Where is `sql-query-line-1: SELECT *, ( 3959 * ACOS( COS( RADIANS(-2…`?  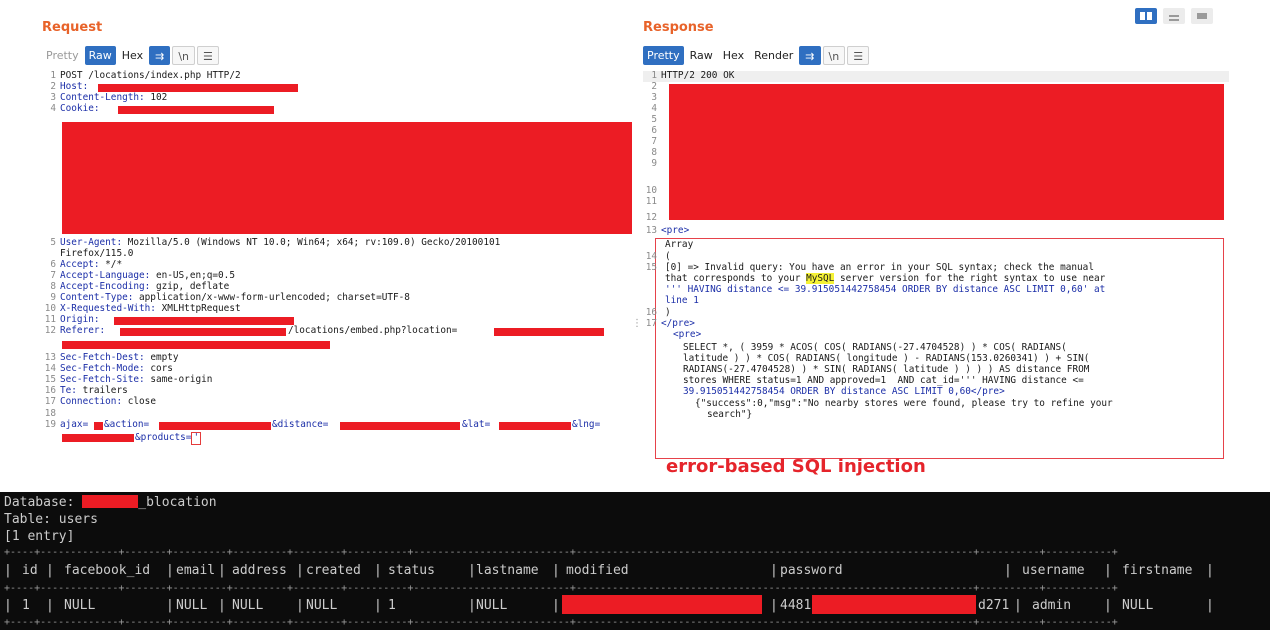
sql-query-line-1: SELECT *, ( 3959 * ACOS( COS( RADIANS(-2… is located at coordinates (875, 347).